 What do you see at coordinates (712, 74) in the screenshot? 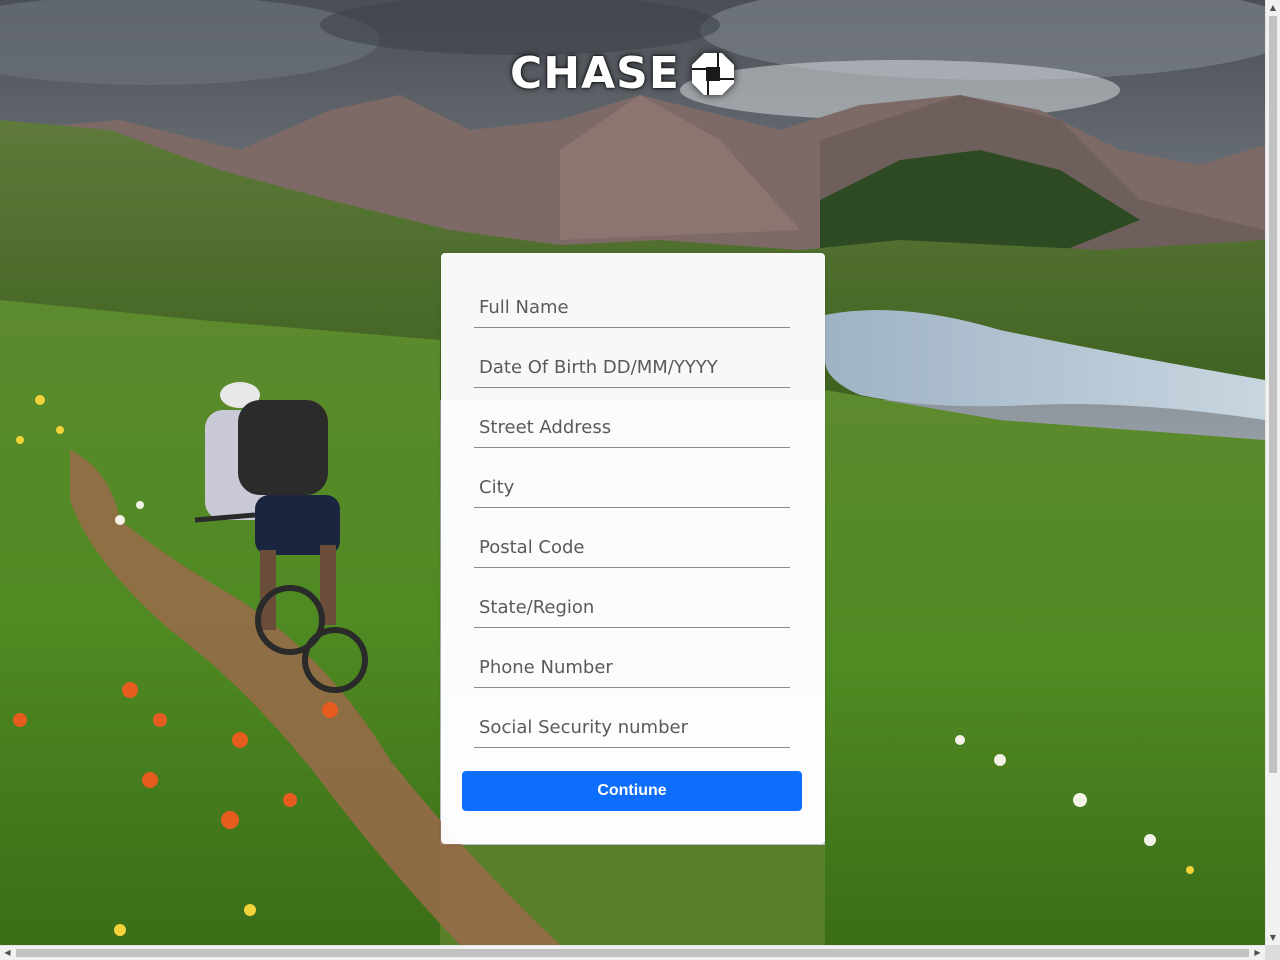
I see `chase-octagon-icon` at bounding box center [712, 74].